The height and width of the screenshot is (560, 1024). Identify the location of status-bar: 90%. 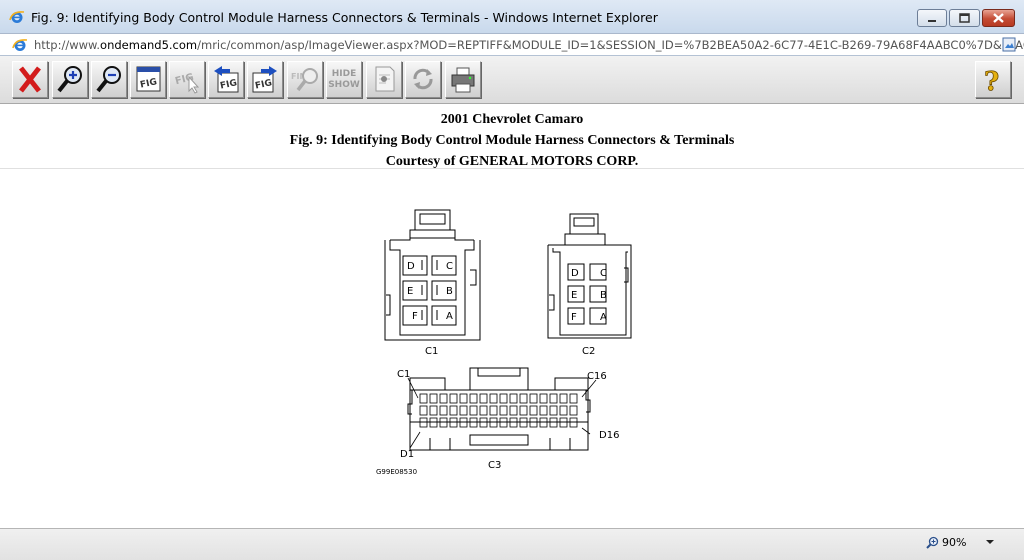
(512, 544).